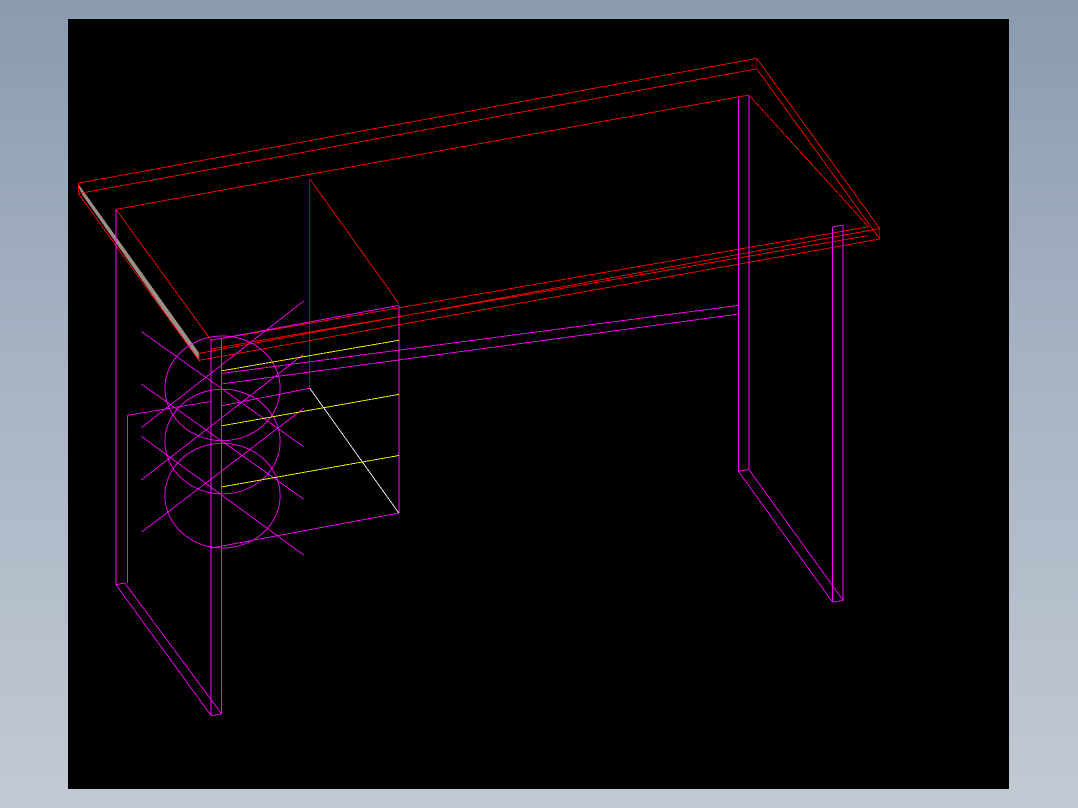 The height and width of the screenshot is (808, 1078). I want to click on hidden-edges, so click(354, 451).